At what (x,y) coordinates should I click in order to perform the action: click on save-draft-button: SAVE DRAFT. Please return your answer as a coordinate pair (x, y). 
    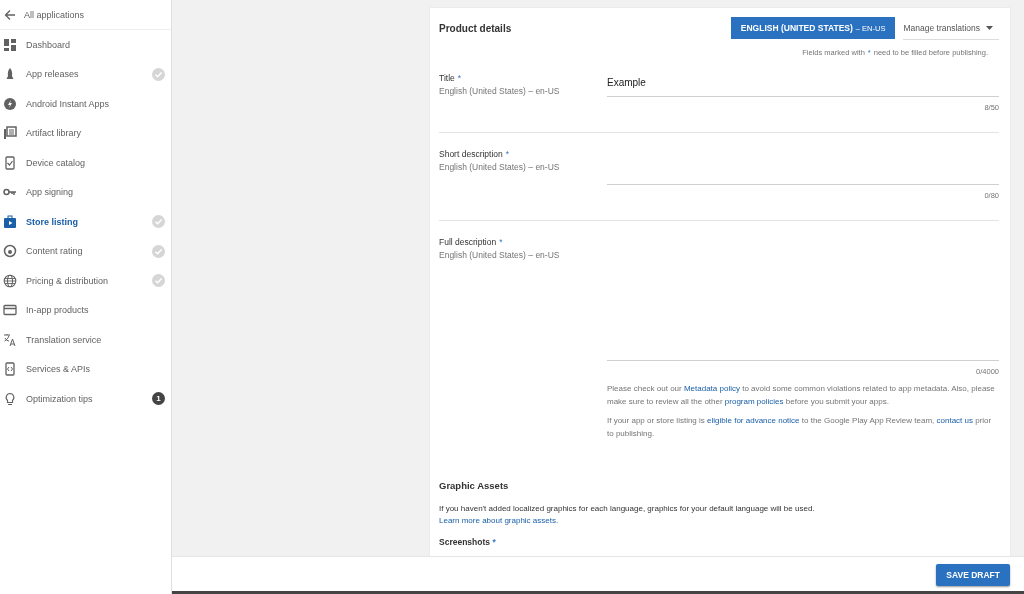
    Looking at the image, I should click on (973, 575).